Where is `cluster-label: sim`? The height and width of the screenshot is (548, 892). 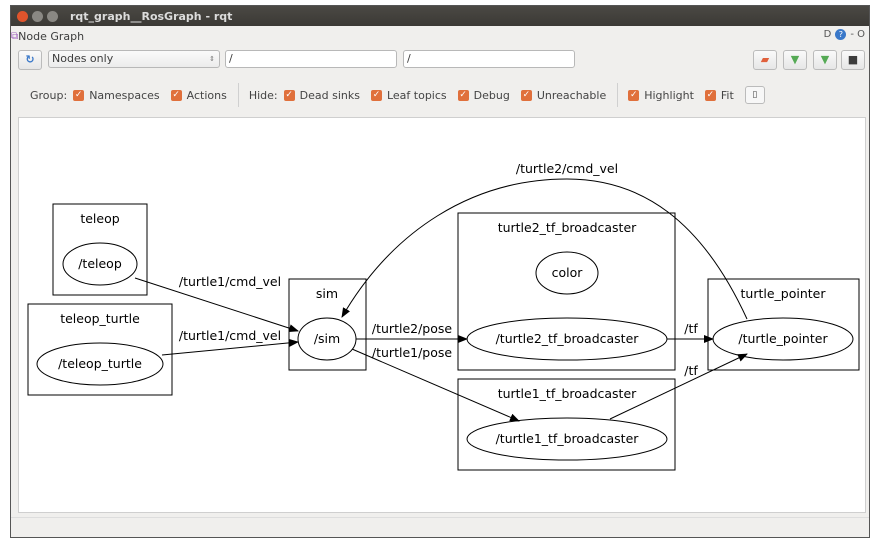
cluster-label: sim is located at coordinates (327, 293).